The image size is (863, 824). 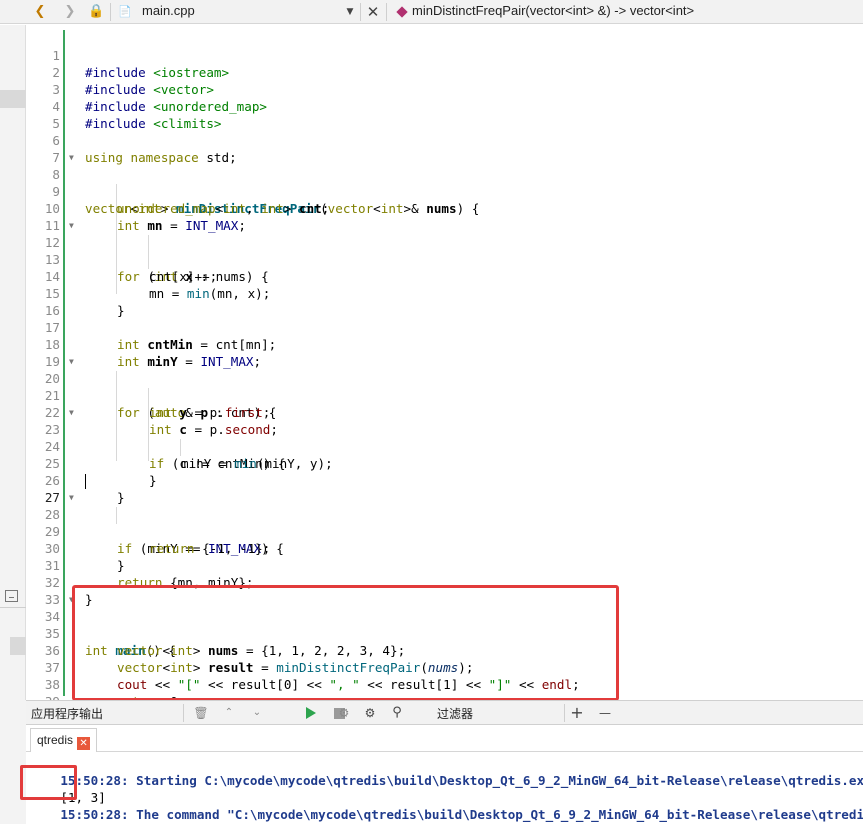 What do you see at coordinates (445, 276) in the screenshot?
I see `code-line: 14 mn = min(mn, x);` at bounding box center [445, 276].